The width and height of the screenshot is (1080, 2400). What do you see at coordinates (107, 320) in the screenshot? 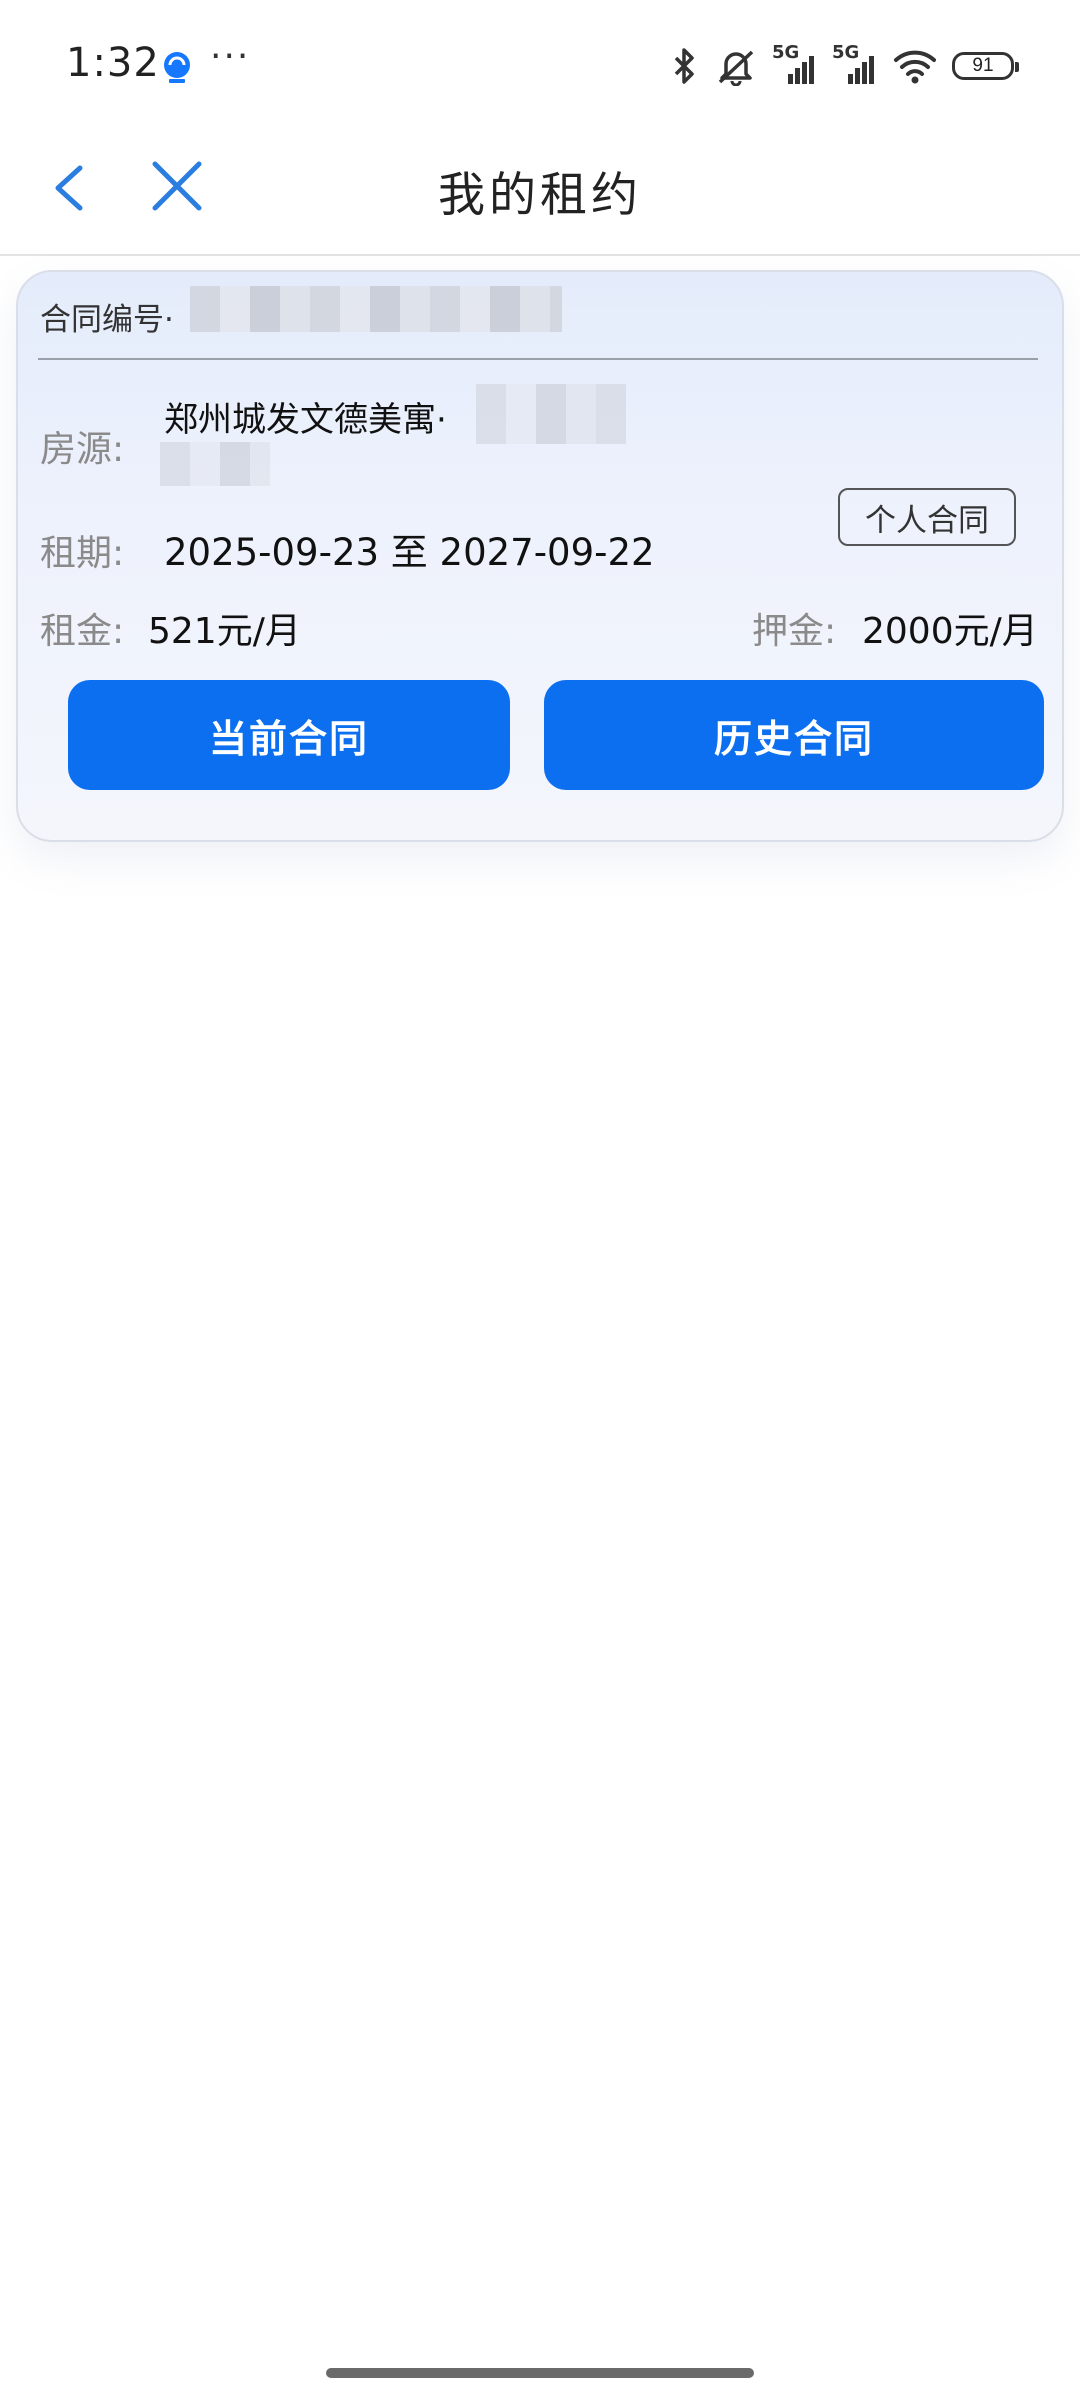
I see `contract-number-label: 合同编号·` at bounding box center [107, 320].